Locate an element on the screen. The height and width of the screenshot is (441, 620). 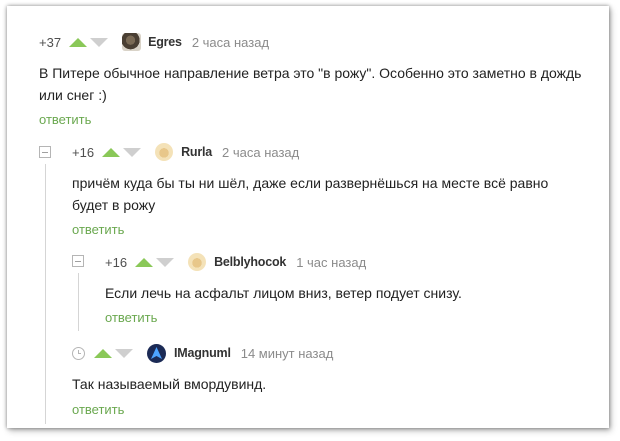
author-name: Egres is located at coordinates (165, 42).